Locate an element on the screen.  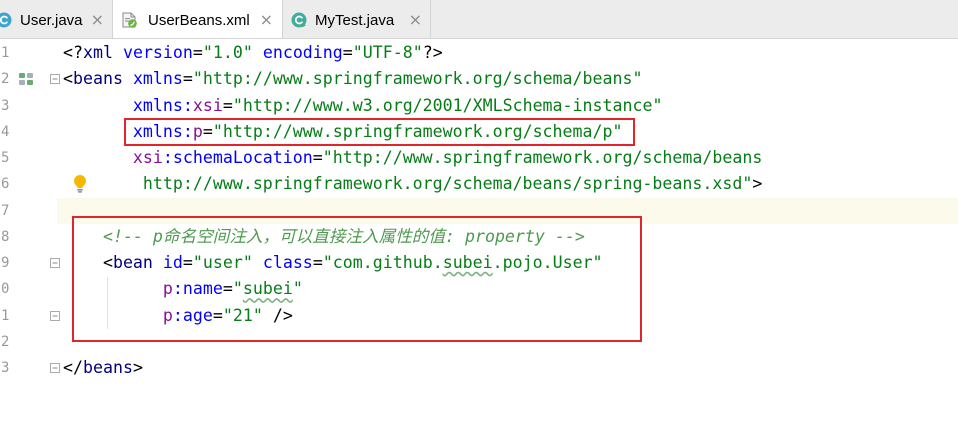
lightbulb-icon is located at coordinates (80, 184).